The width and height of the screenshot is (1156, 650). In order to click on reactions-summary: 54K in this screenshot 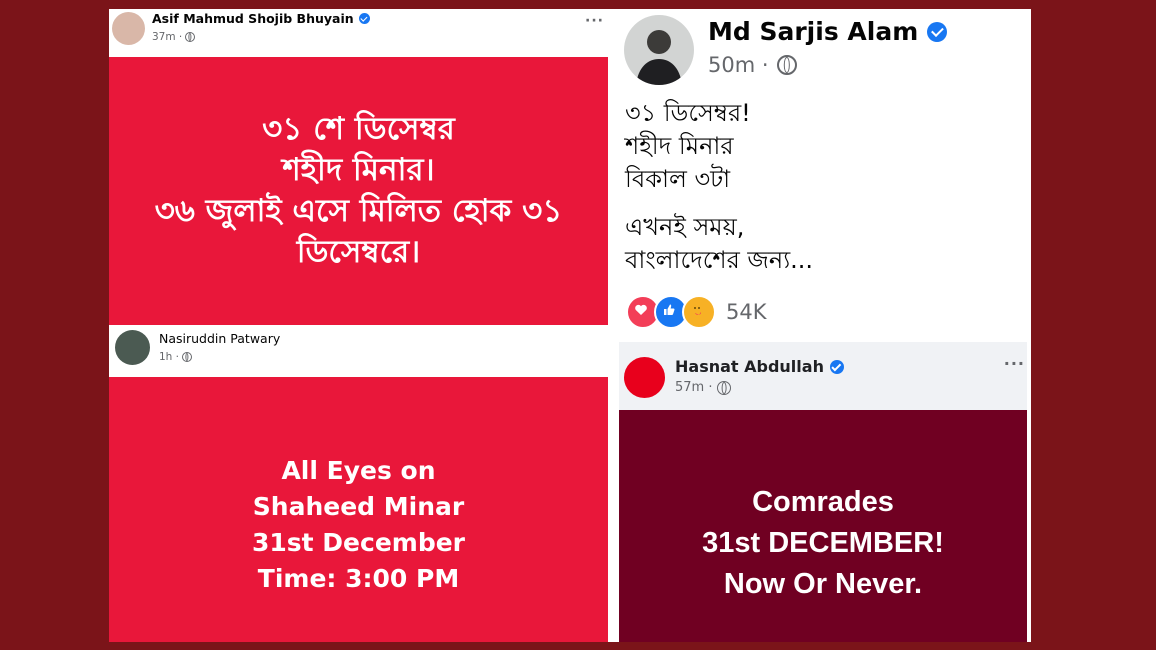, I will do `click(696, 312)`.